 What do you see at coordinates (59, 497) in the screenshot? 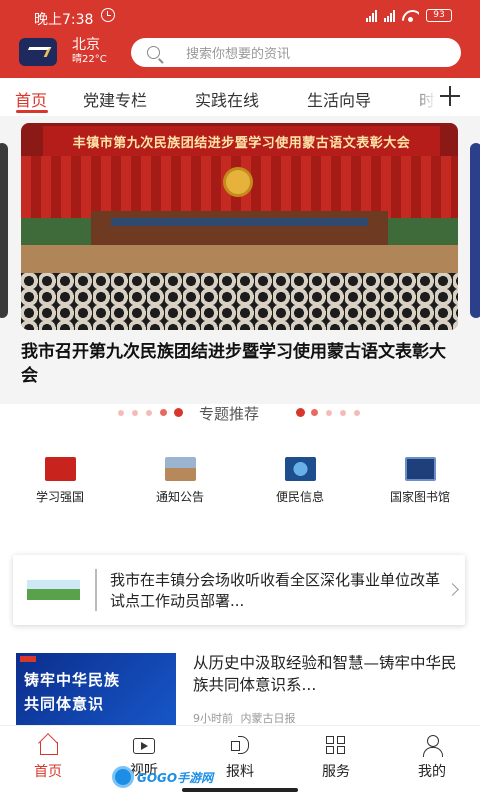
I see `entry-label: 学习强国` at bounding box center [59, 497].